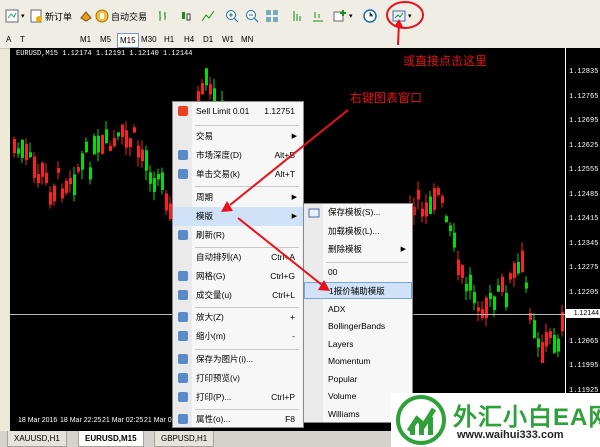  What do you see at coordinates (238, 174) in the screenshot?
I see `context-menu-item: 单击交易(k) Alt+T` at bounding box center [238, 174].